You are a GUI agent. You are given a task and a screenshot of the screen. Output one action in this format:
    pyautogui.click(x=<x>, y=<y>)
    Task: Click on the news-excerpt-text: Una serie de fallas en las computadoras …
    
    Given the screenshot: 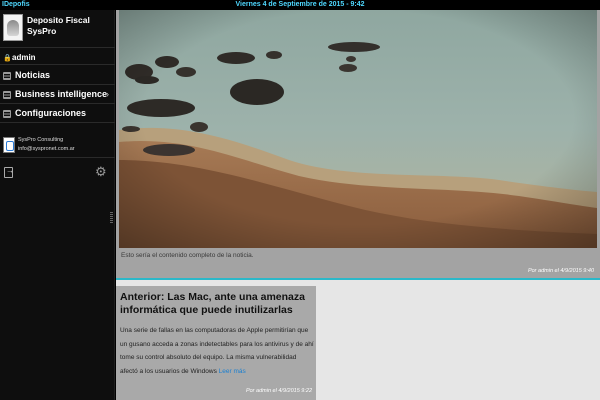 What is the action you would take?
    pyautogui.click(x=217, y=351)
    